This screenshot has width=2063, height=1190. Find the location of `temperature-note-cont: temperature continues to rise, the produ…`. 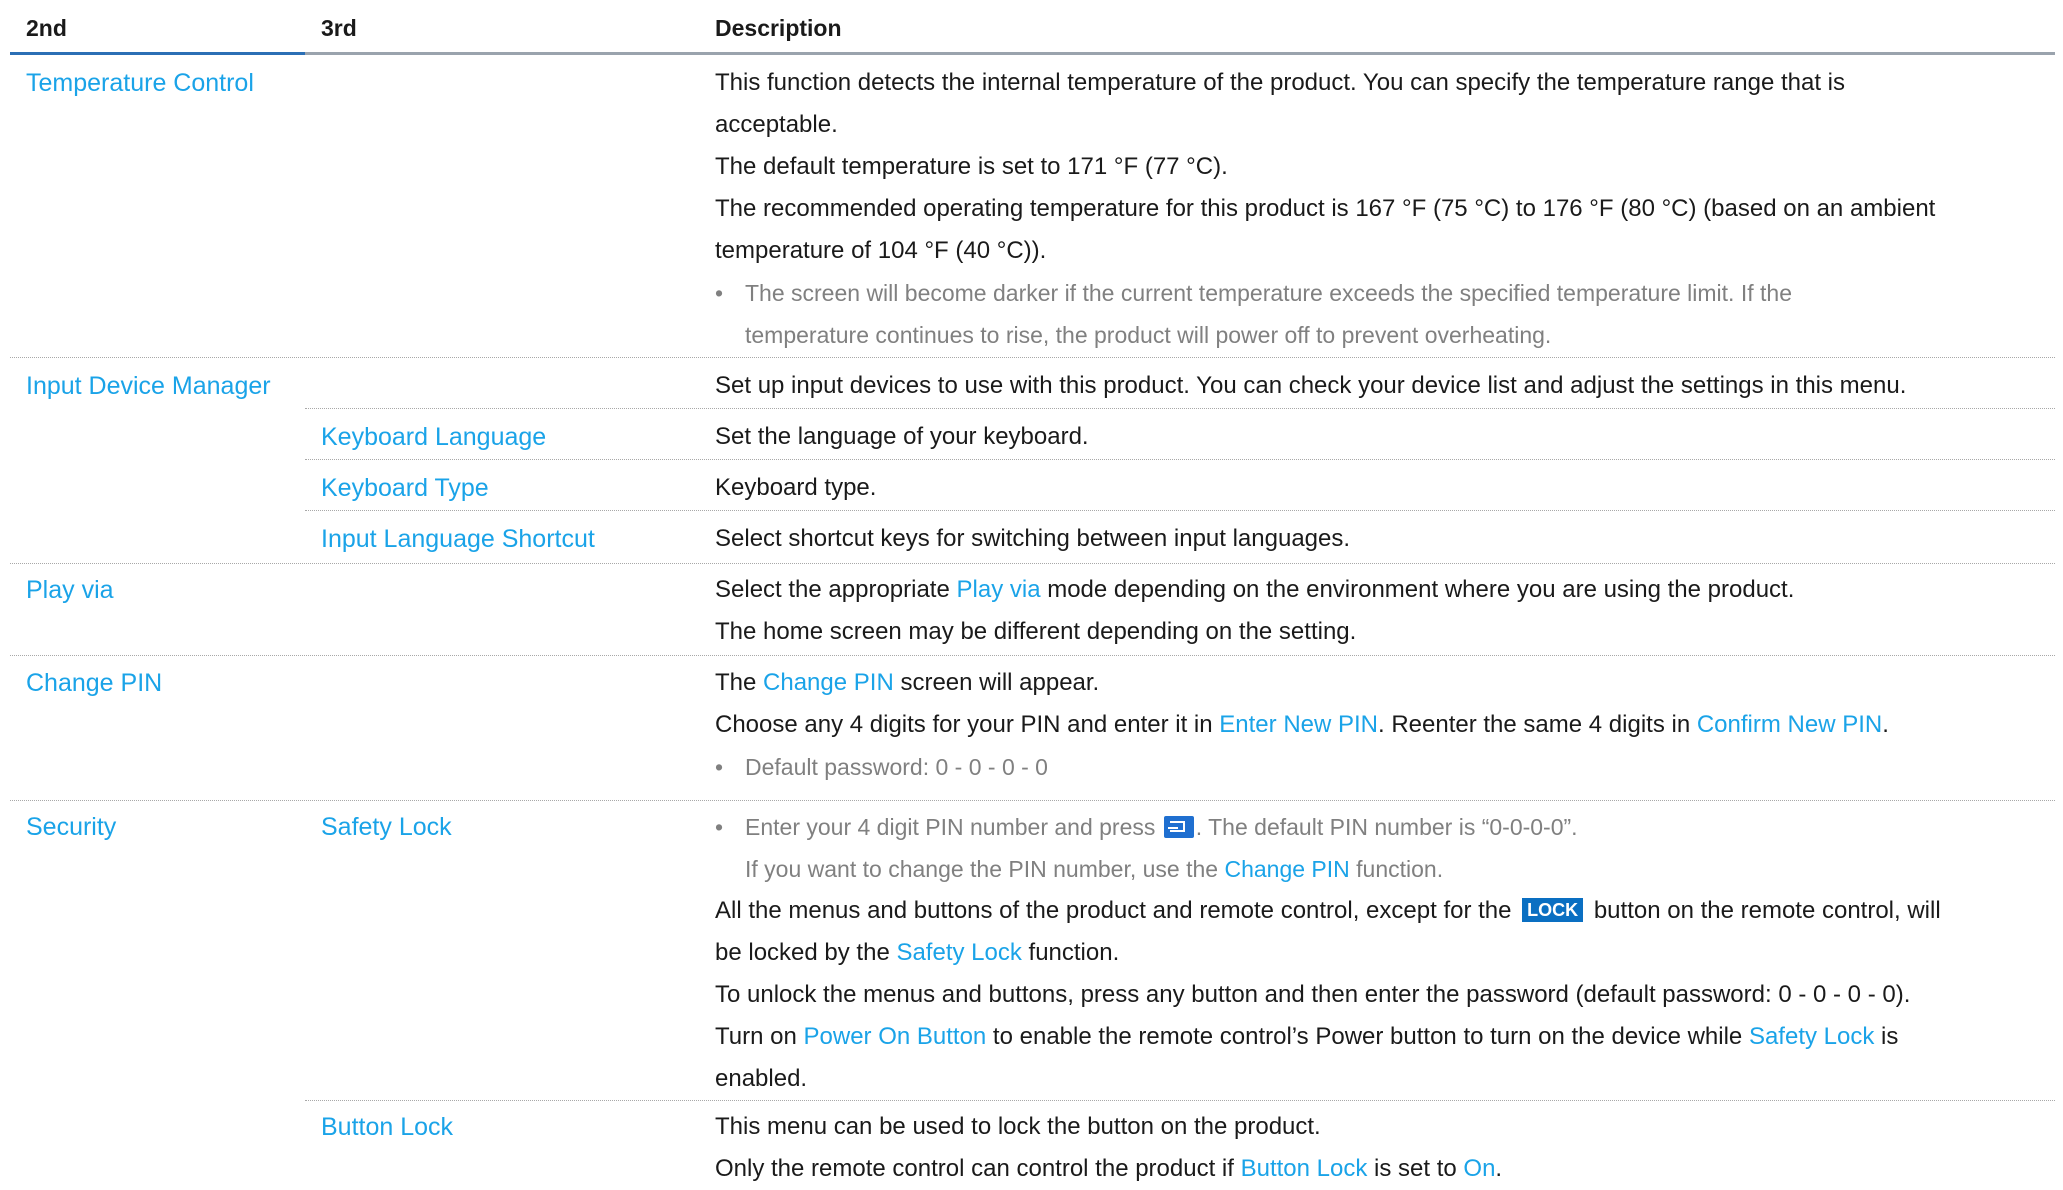

temperature-note-cont: temperature continues to rise, the produ… is located at coordinates (1148, 335).